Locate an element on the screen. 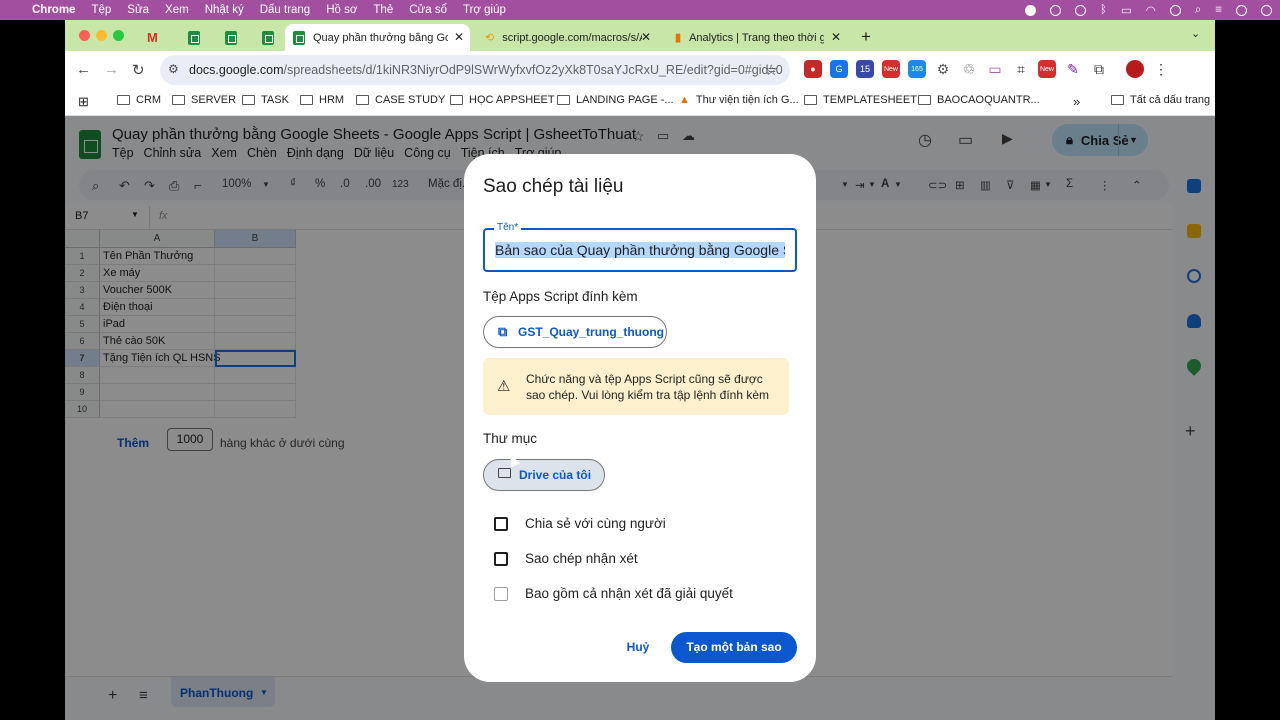  extension-badge-165: 165 is located at coordinates (917, 69).